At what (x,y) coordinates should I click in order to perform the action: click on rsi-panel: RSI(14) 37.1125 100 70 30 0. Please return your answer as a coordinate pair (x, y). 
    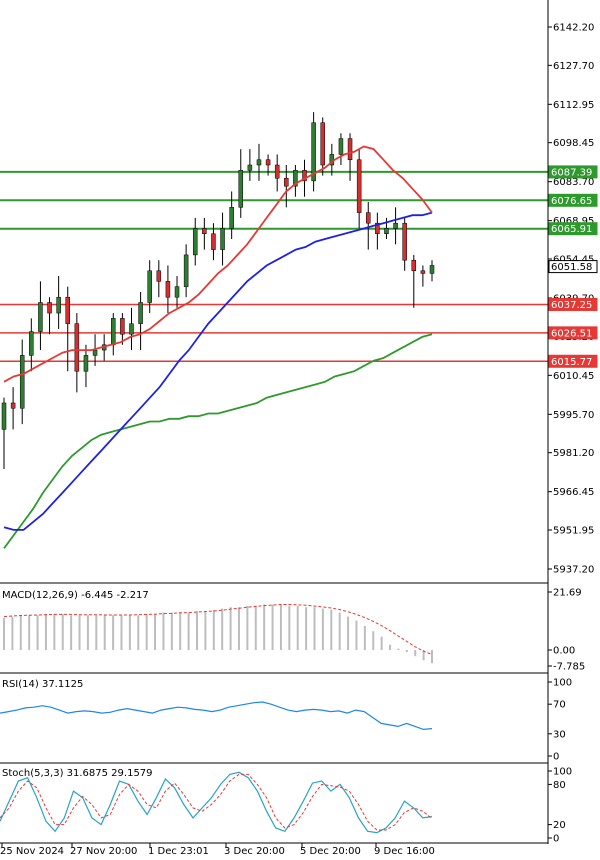
    Looking at the image, I should click on (286, 720).